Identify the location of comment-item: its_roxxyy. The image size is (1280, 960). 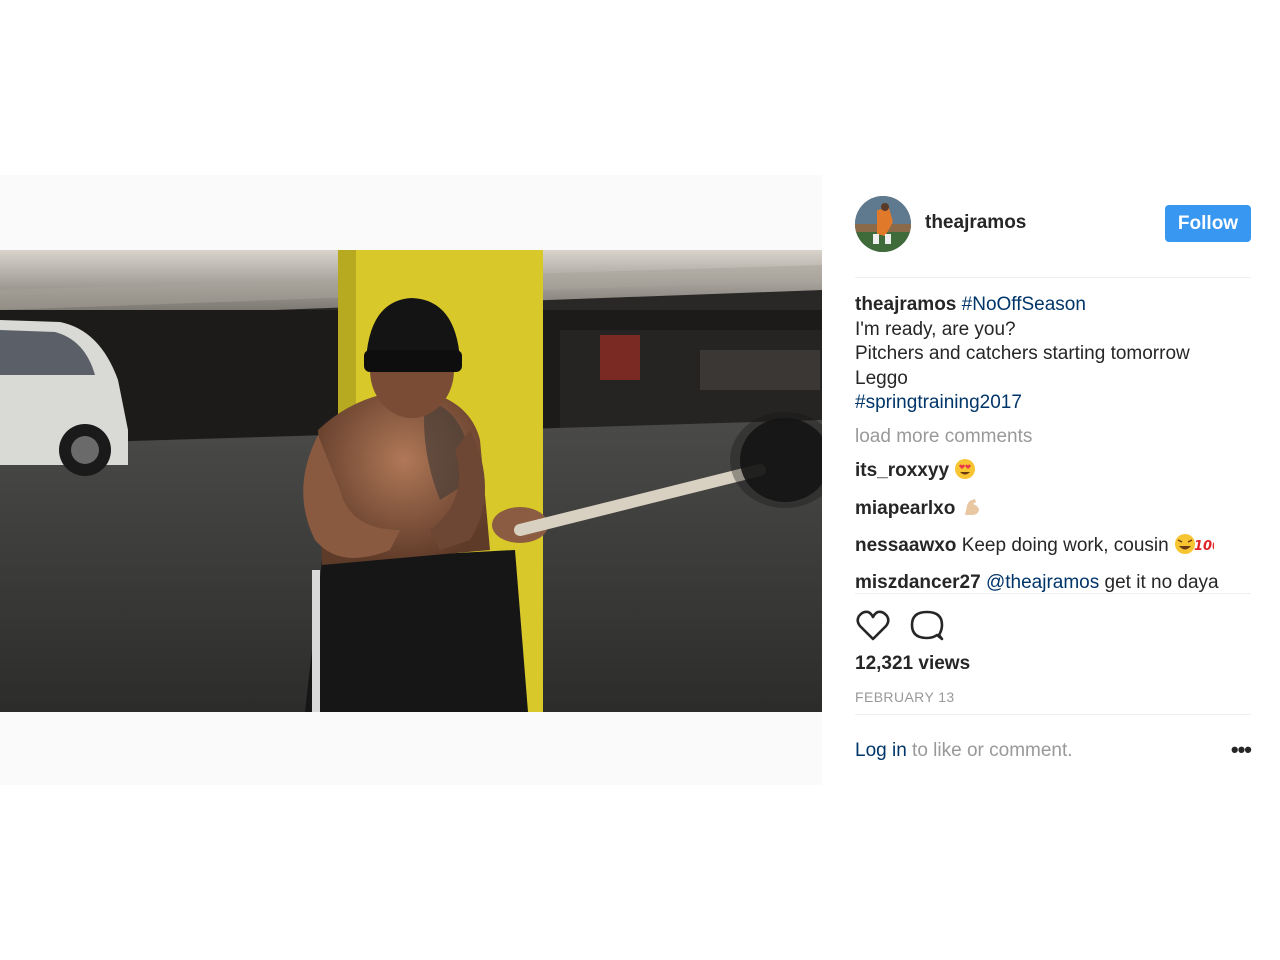
(1055, 473).